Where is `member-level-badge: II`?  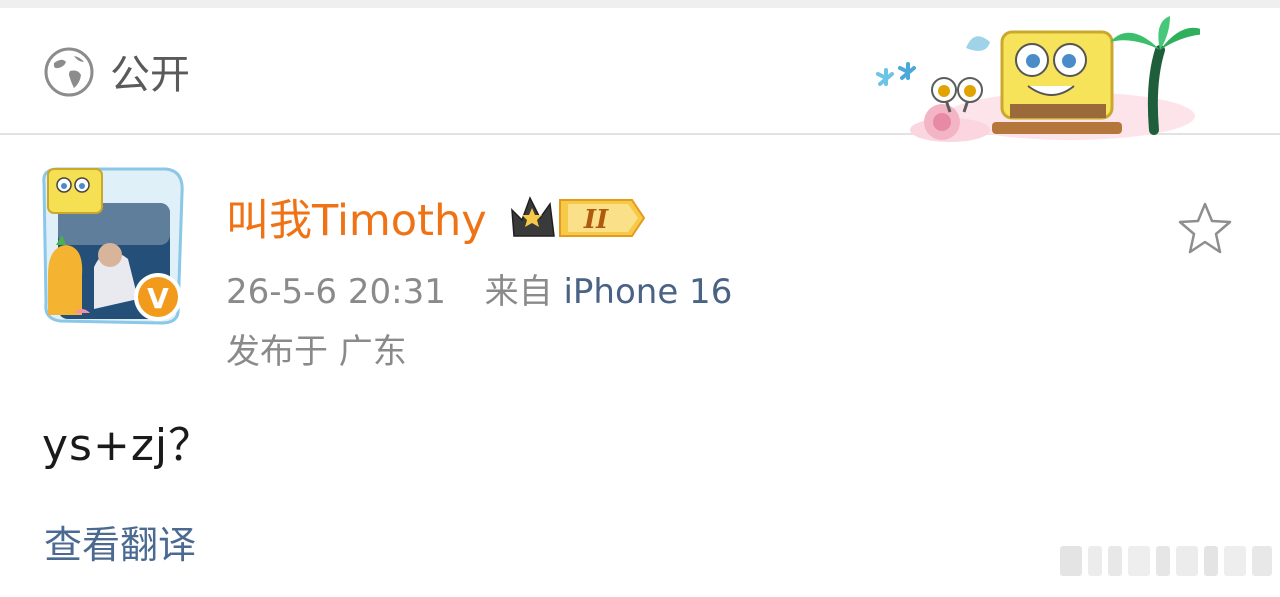
member-level-badge: II is located at coordinates (577, 218).